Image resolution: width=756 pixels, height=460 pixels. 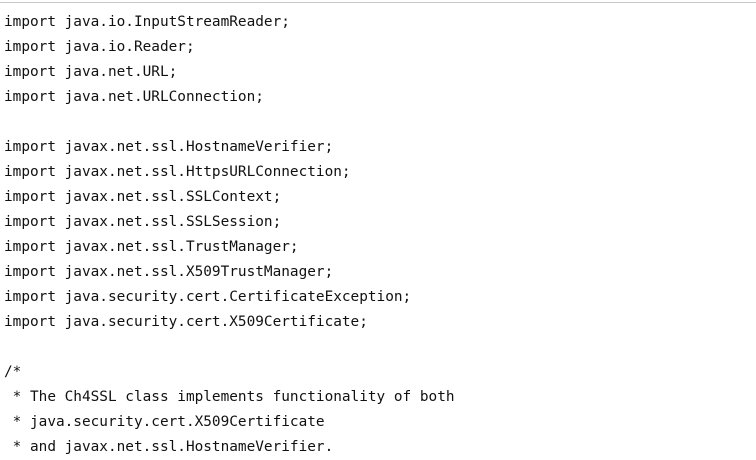 I want to click on code-line: * java.security.cert.X509Certificate, so click(x=164, y=422).